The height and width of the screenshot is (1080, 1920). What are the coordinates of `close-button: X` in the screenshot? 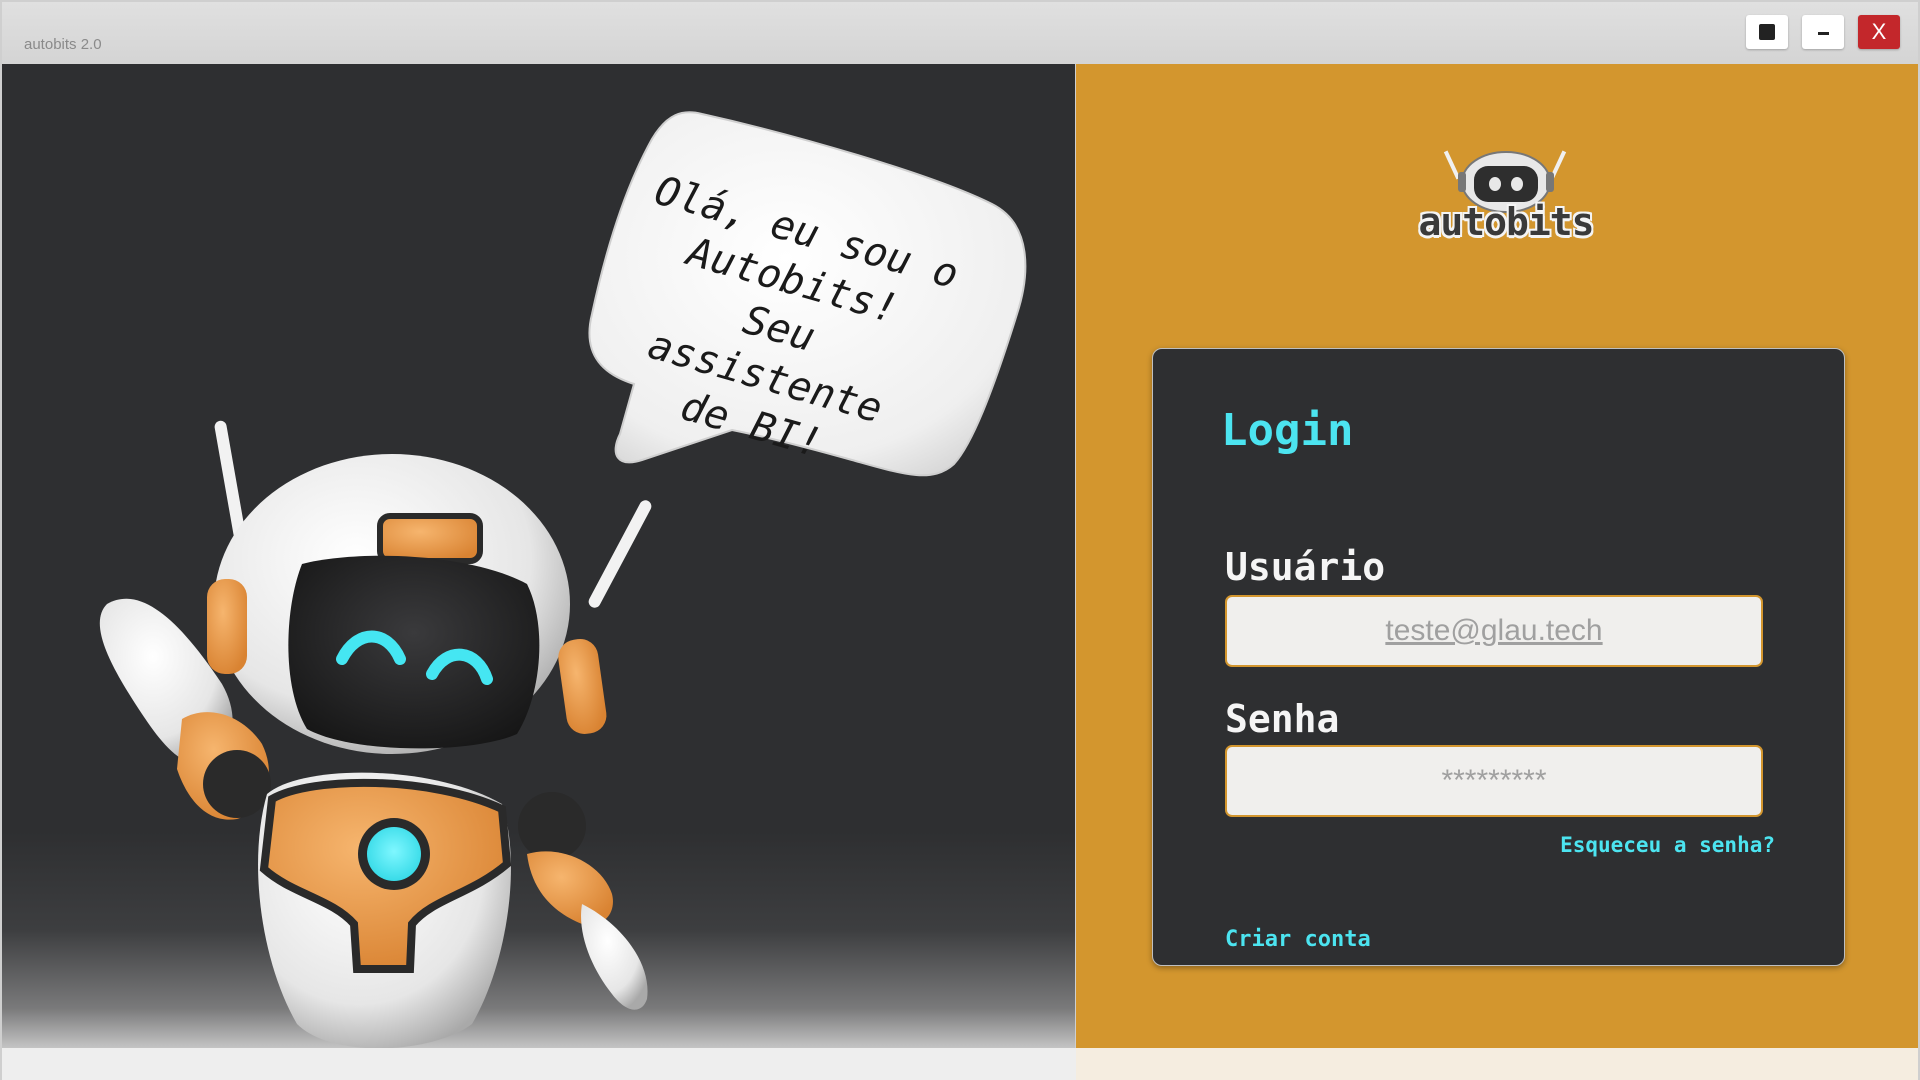 It's located at (1879, 32).